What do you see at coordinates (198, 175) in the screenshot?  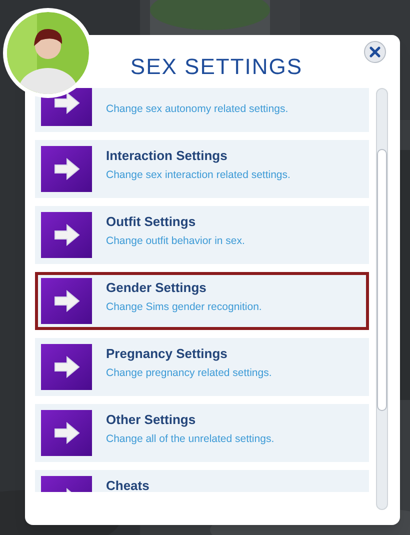 I see `item-description: Change sex interaction related settings.` at bounding box center [198, 175].